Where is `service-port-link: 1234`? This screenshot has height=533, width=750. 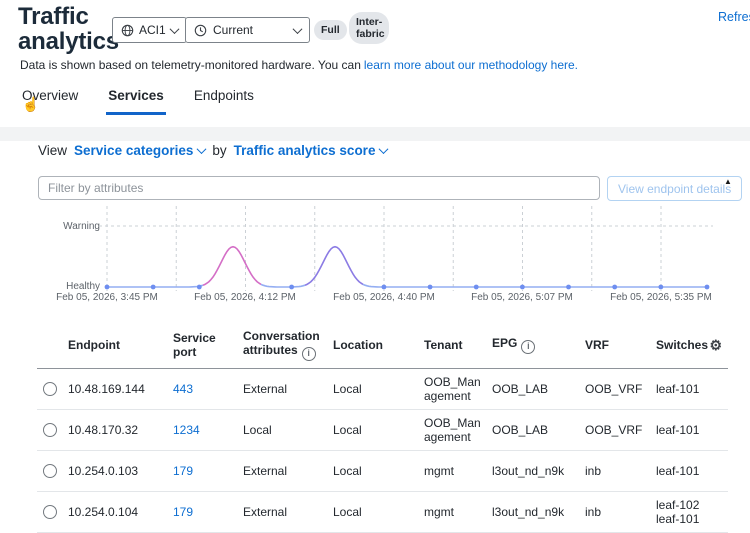
service-port-link: 1234 is located at coordinates (186, 430).